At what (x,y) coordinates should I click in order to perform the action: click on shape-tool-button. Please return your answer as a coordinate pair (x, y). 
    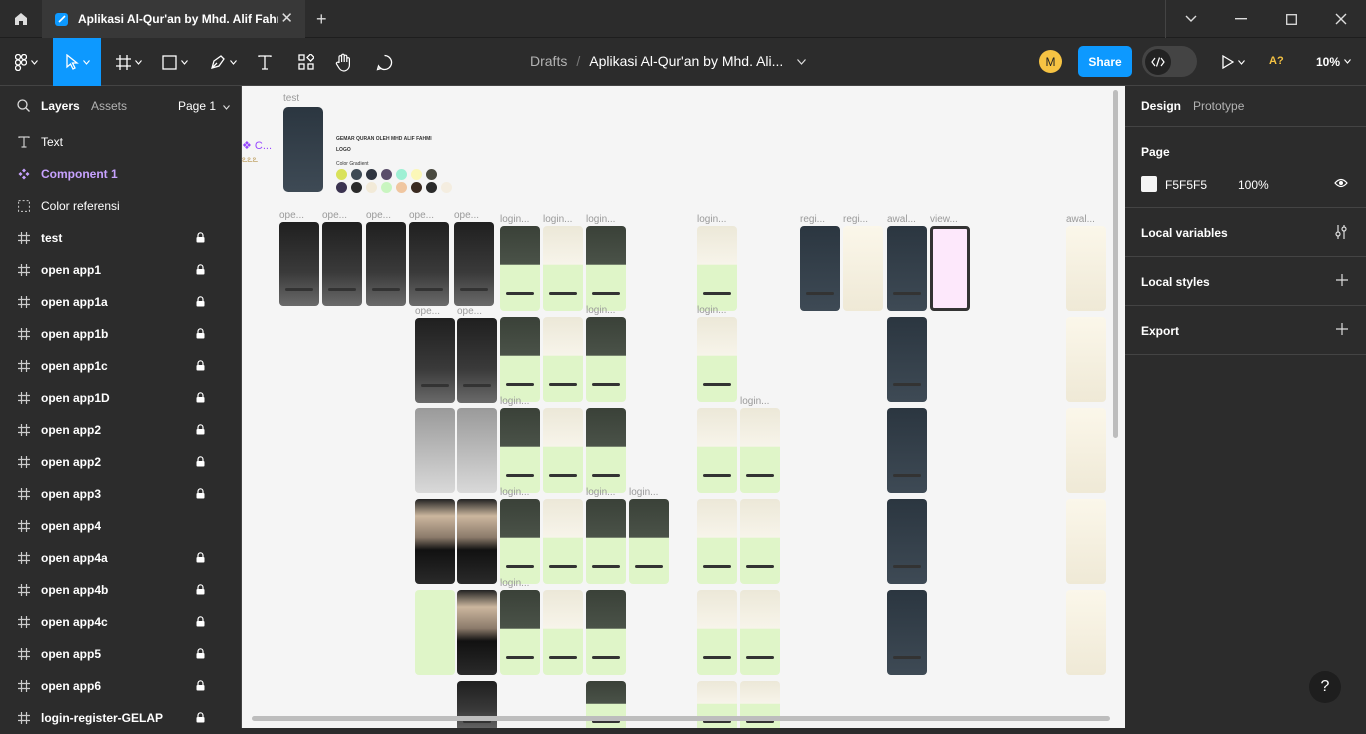
    Looking at the image, I should click on (175, 62).